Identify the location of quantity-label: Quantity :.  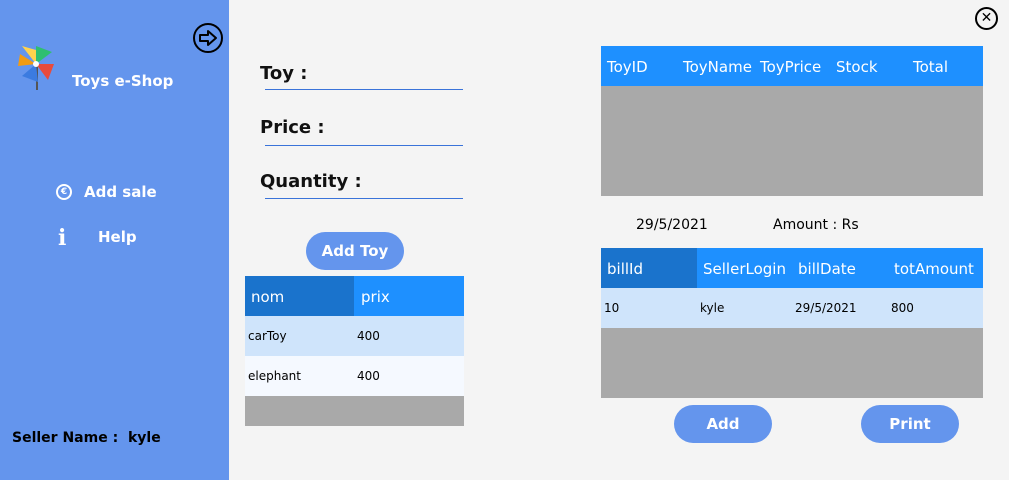
(311, 181).